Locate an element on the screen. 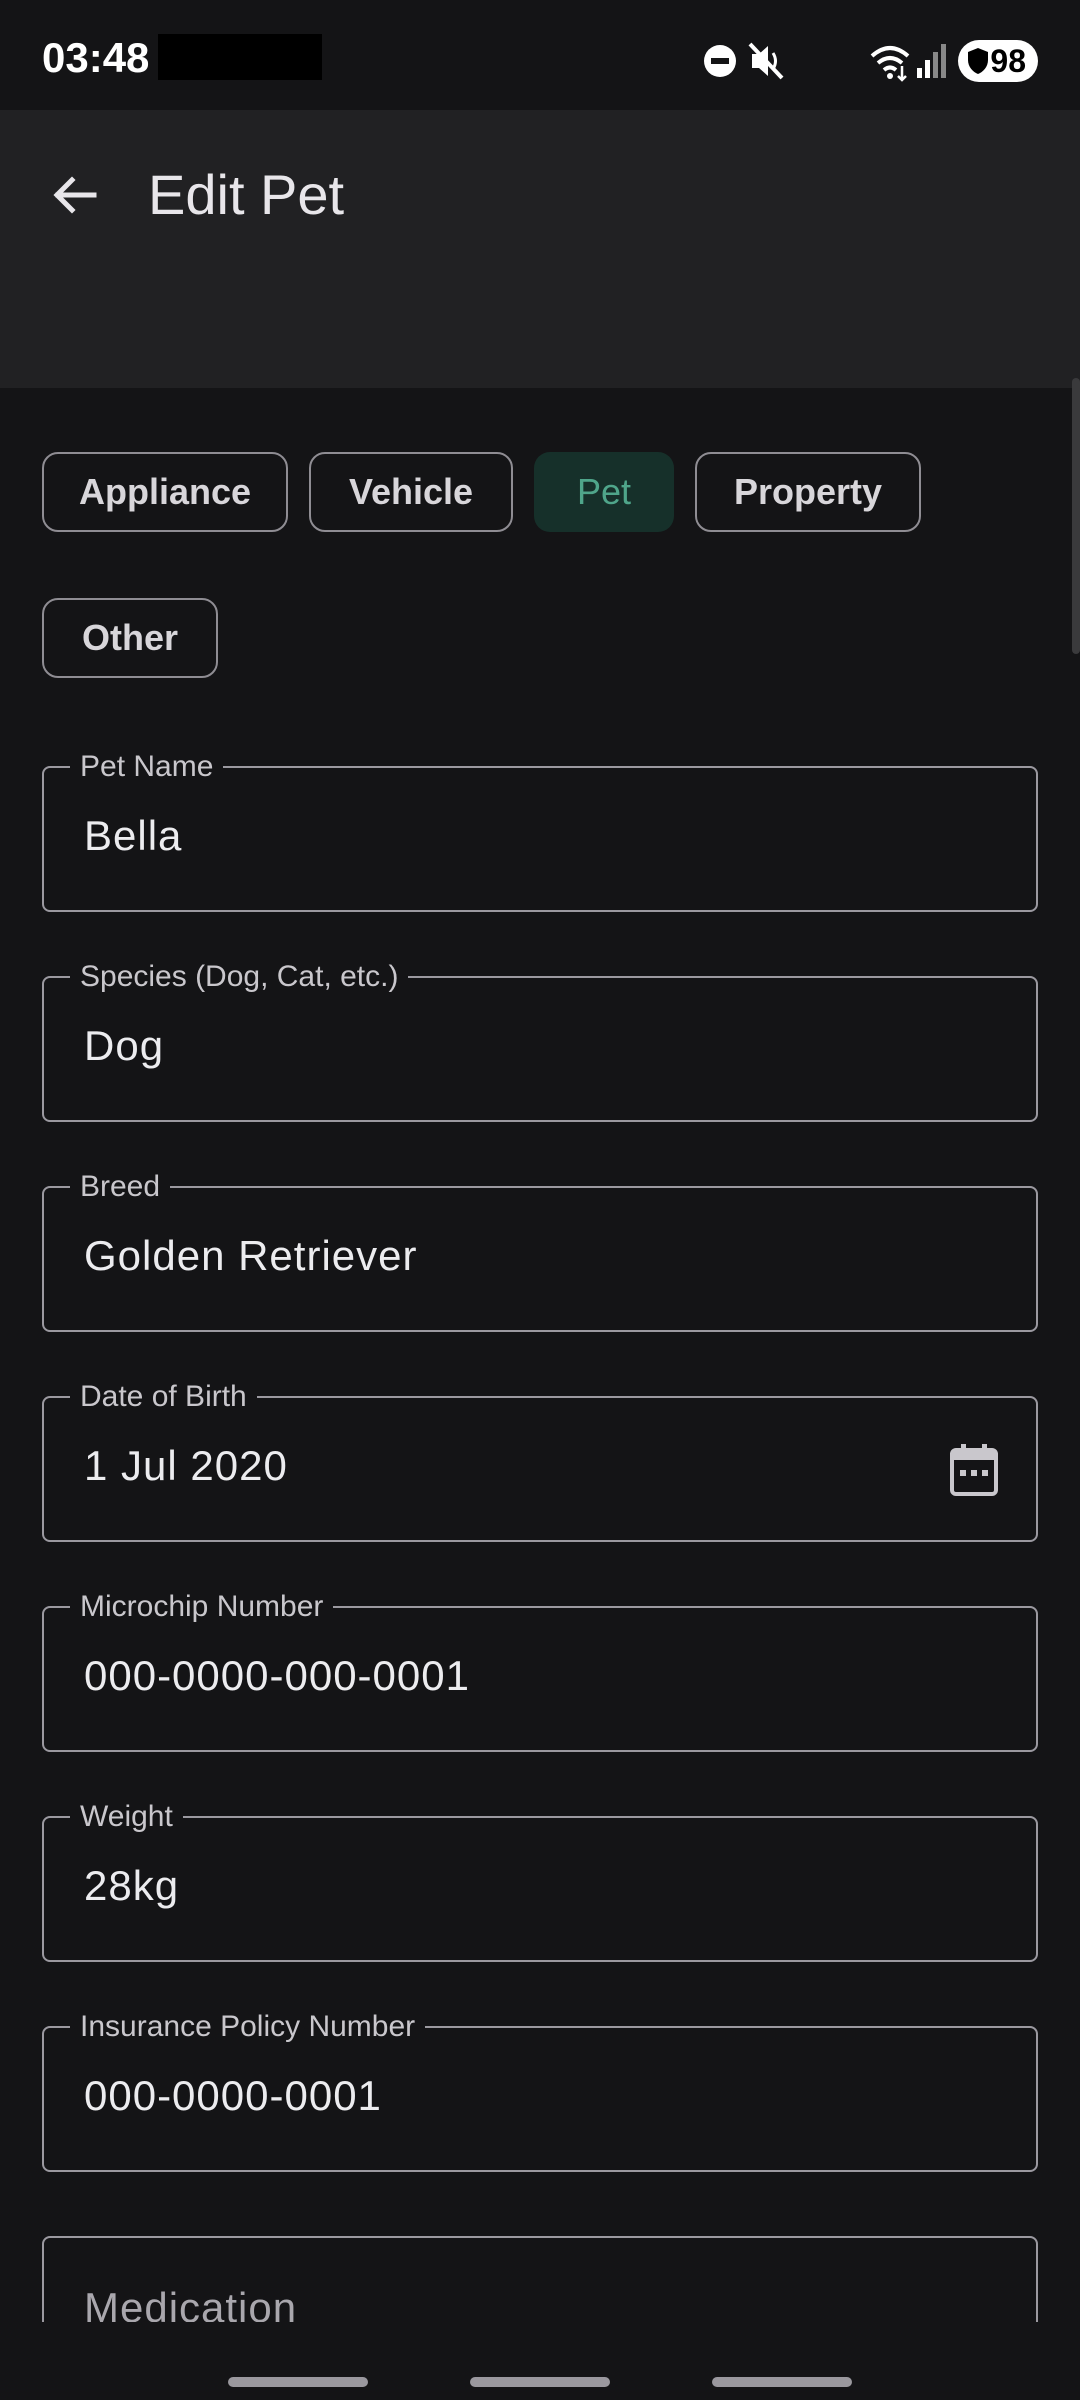 The width and height of the screenshot is (1080, 2400). field-label: Insurance Policy Number is located at coordinates (248, 2027).